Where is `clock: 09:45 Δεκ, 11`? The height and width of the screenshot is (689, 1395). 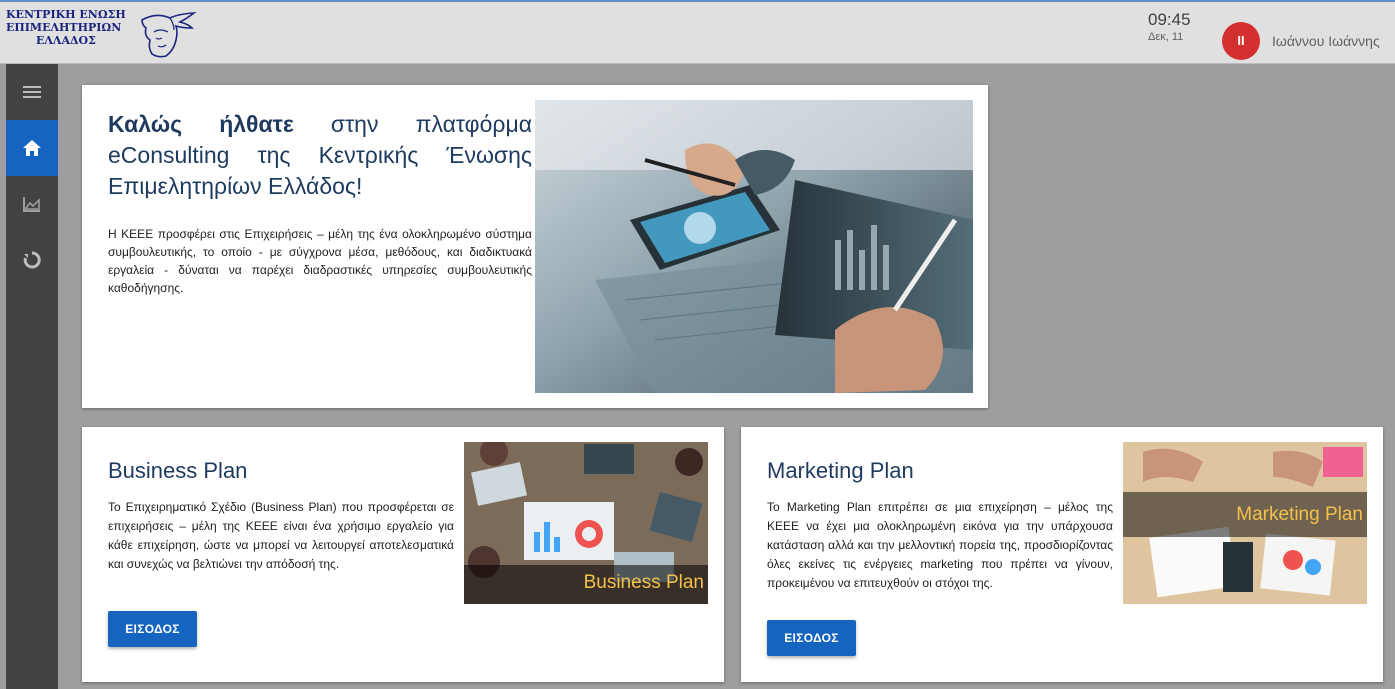
clock: 09:45 Δεκ, 11 is located at coordinates (1169, 26).